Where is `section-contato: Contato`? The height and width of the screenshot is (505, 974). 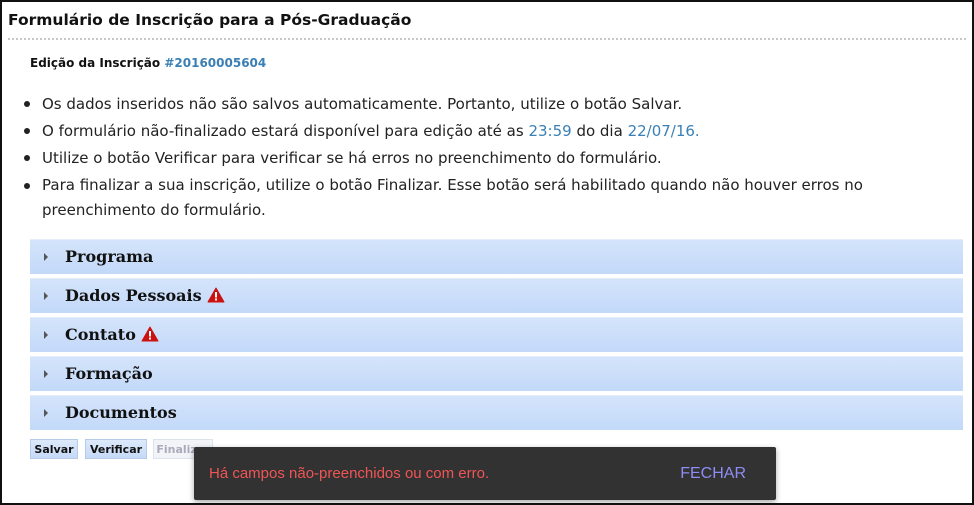 section-contato: Contato is located at coordinates (496, 334).